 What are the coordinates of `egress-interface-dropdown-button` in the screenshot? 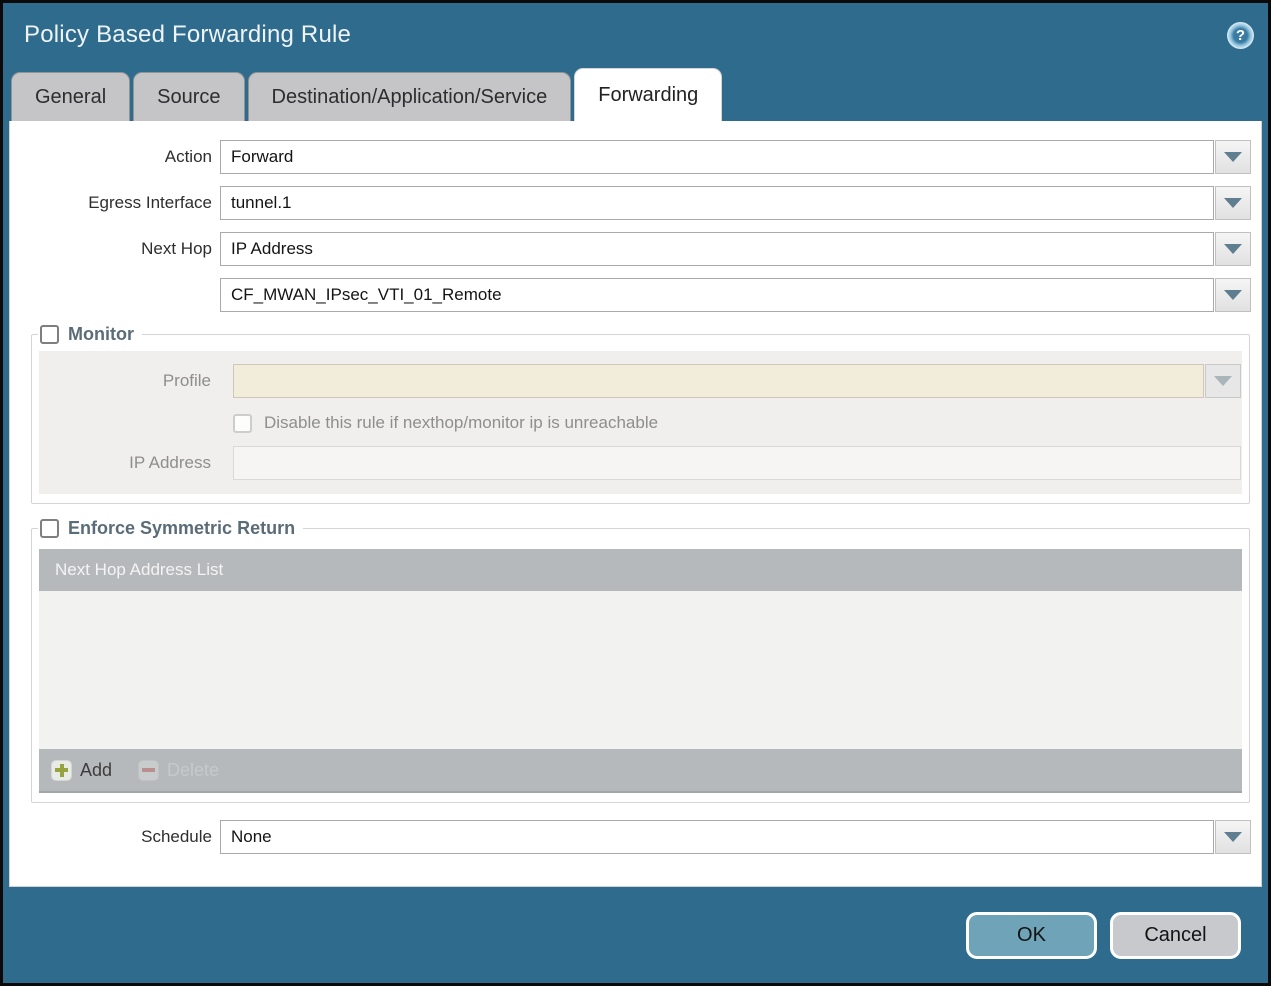 It's located at (1233, 203).